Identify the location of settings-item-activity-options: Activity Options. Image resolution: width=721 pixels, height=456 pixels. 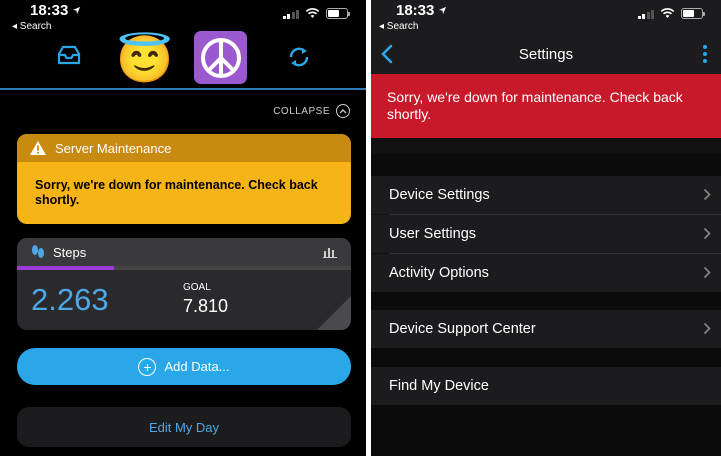
(546, 273).